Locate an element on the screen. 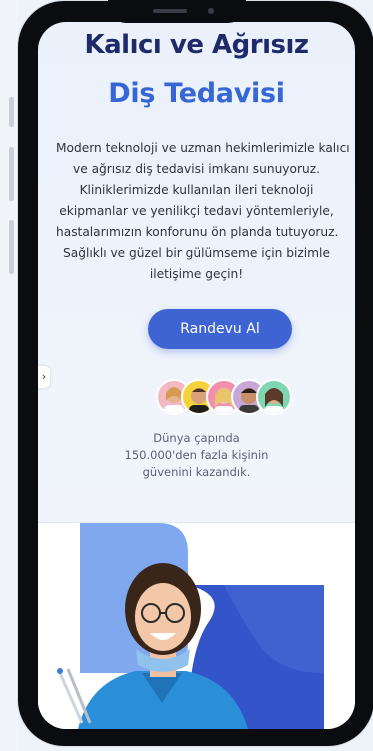  hero-title-line1: Kalıcı ve Ağrısız is located at coordinates (196, 45).